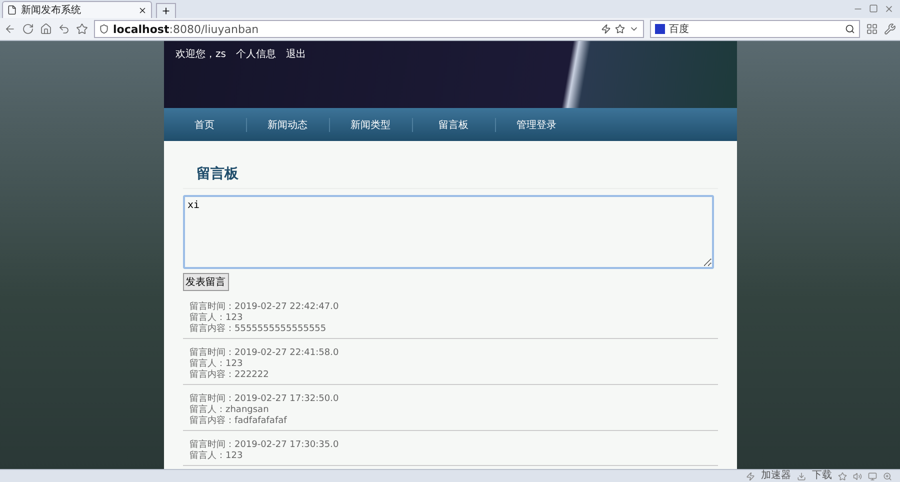  I want to click on message-line: 留言时间：2019-02-27 22:41:58.0, so click(265, 353).